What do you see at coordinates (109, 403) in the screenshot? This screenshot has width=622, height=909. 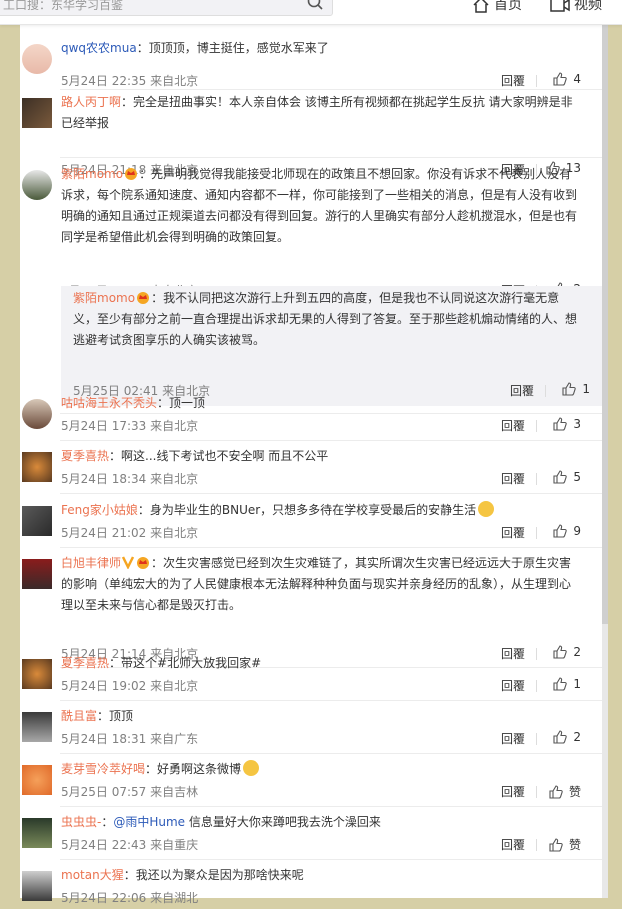 I see `comment-username: 咕咕海王永不秃头` at bounding box center [109, 403].